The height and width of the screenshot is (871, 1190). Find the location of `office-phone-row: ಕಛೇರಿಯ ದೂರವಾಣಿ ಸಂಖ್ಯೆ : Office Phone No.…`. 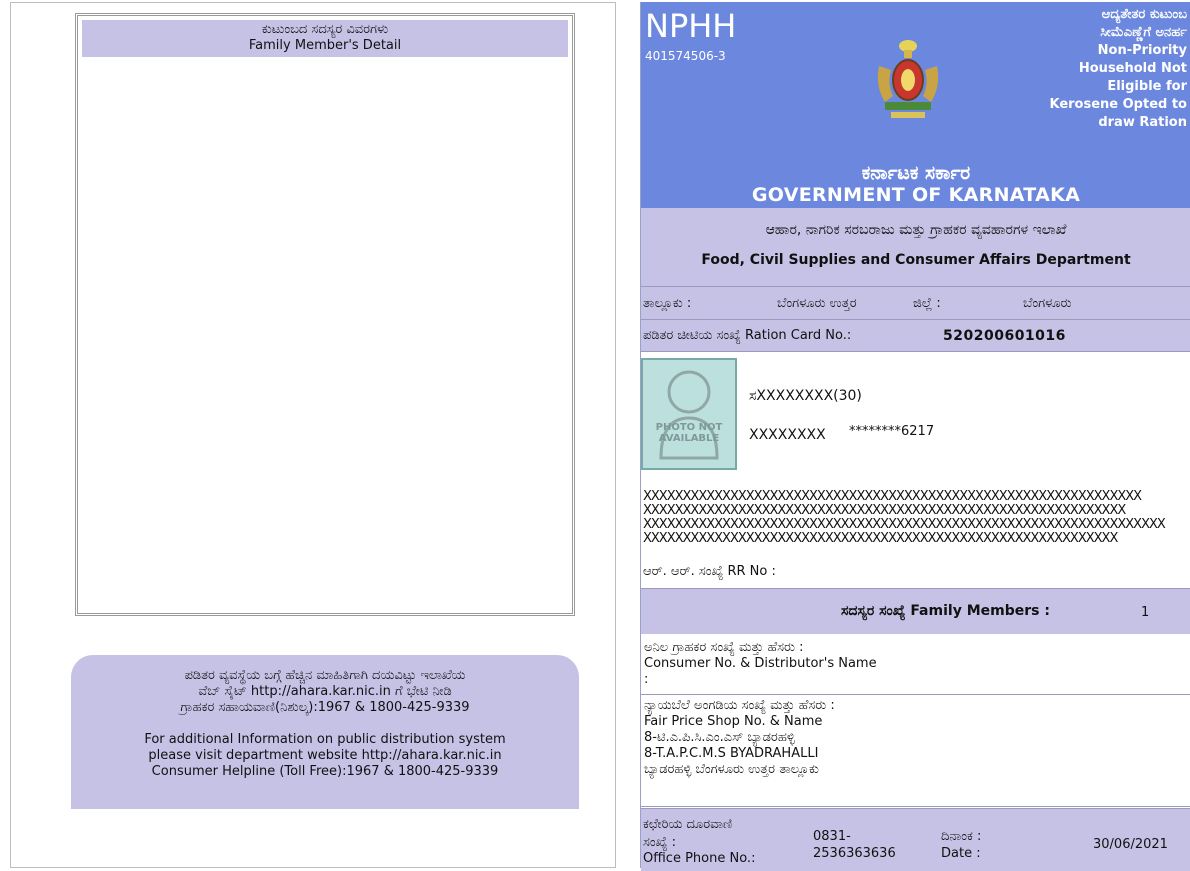

office-phone-row: ಕಛೇರಿಯ ದೂರವಾಣಿ ಸಂಖ್ಯೆ : Office Phone No.… is located at coordinates (915, 839).